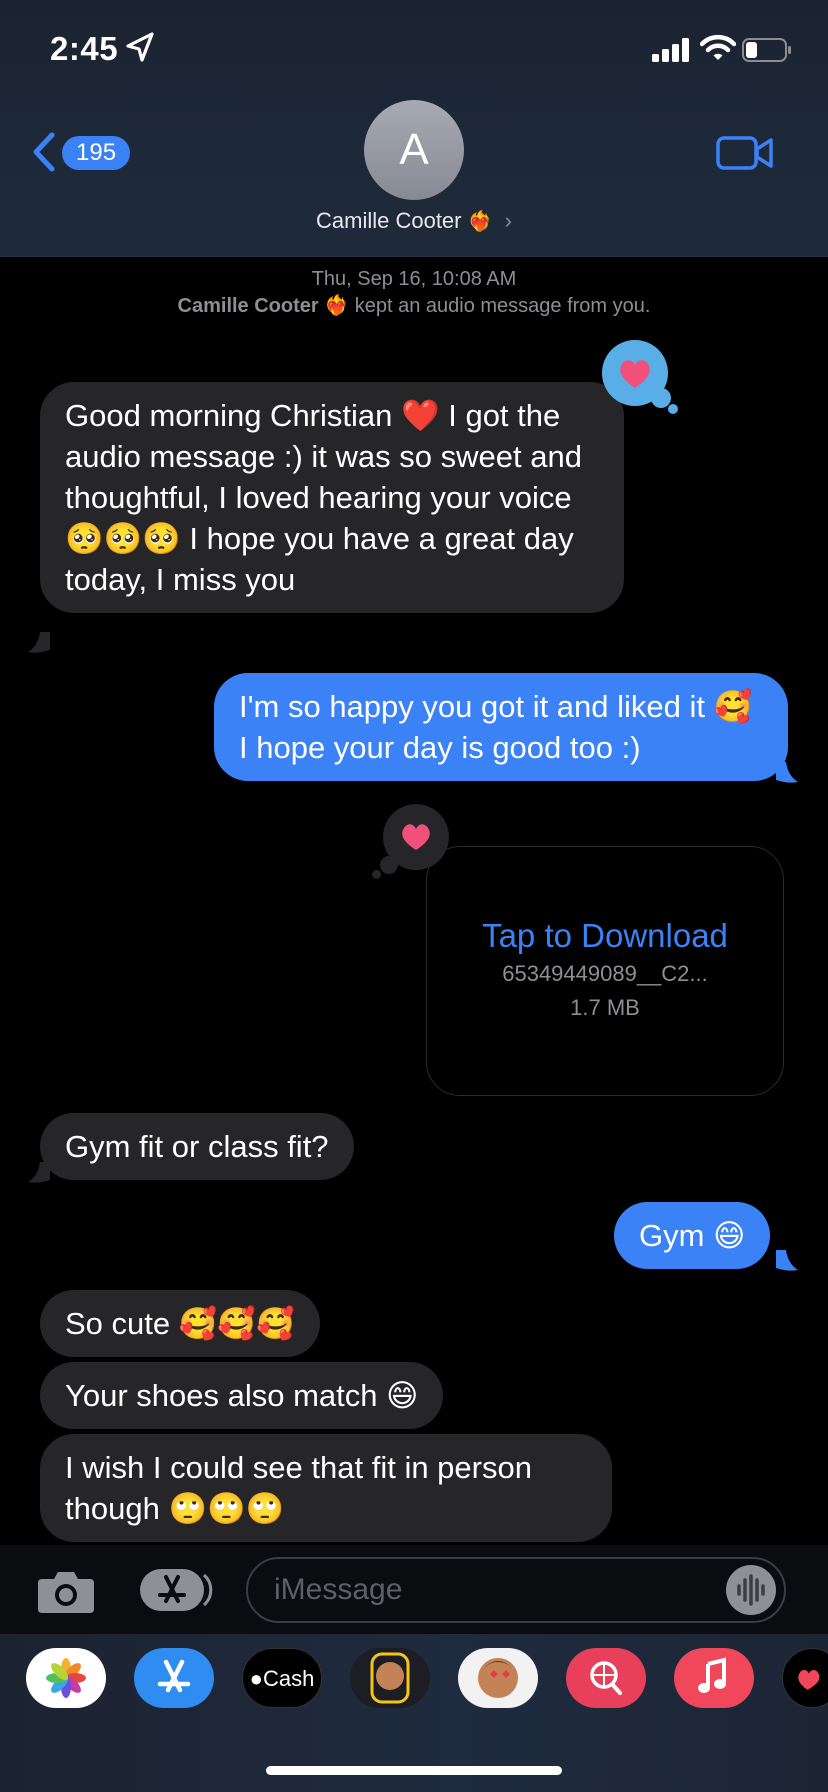  Describe the element at coordinates (414, 150) in the screenshot. I see `contact-avatar: A` at that location.